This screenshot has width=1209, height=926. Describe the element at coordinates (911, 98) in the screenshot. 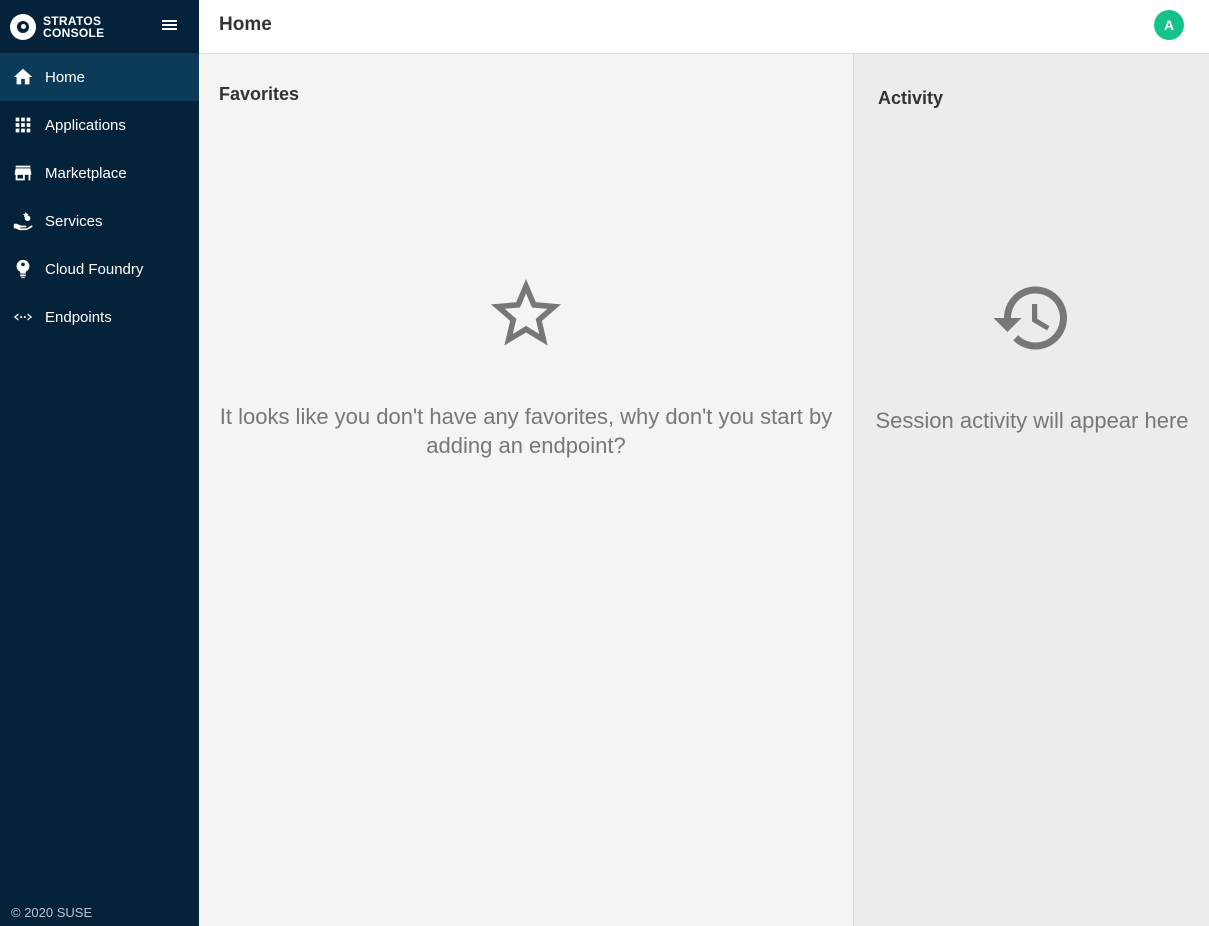

I see `activity-title: Activity` at that location.